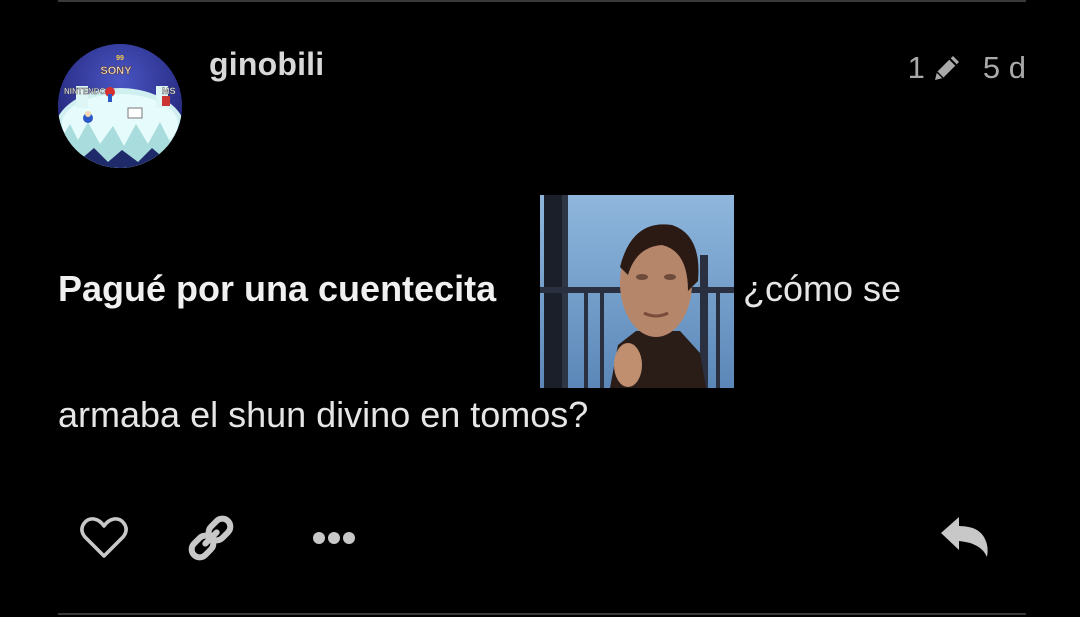  I want to click on pencil-icon, so click(947, 68).